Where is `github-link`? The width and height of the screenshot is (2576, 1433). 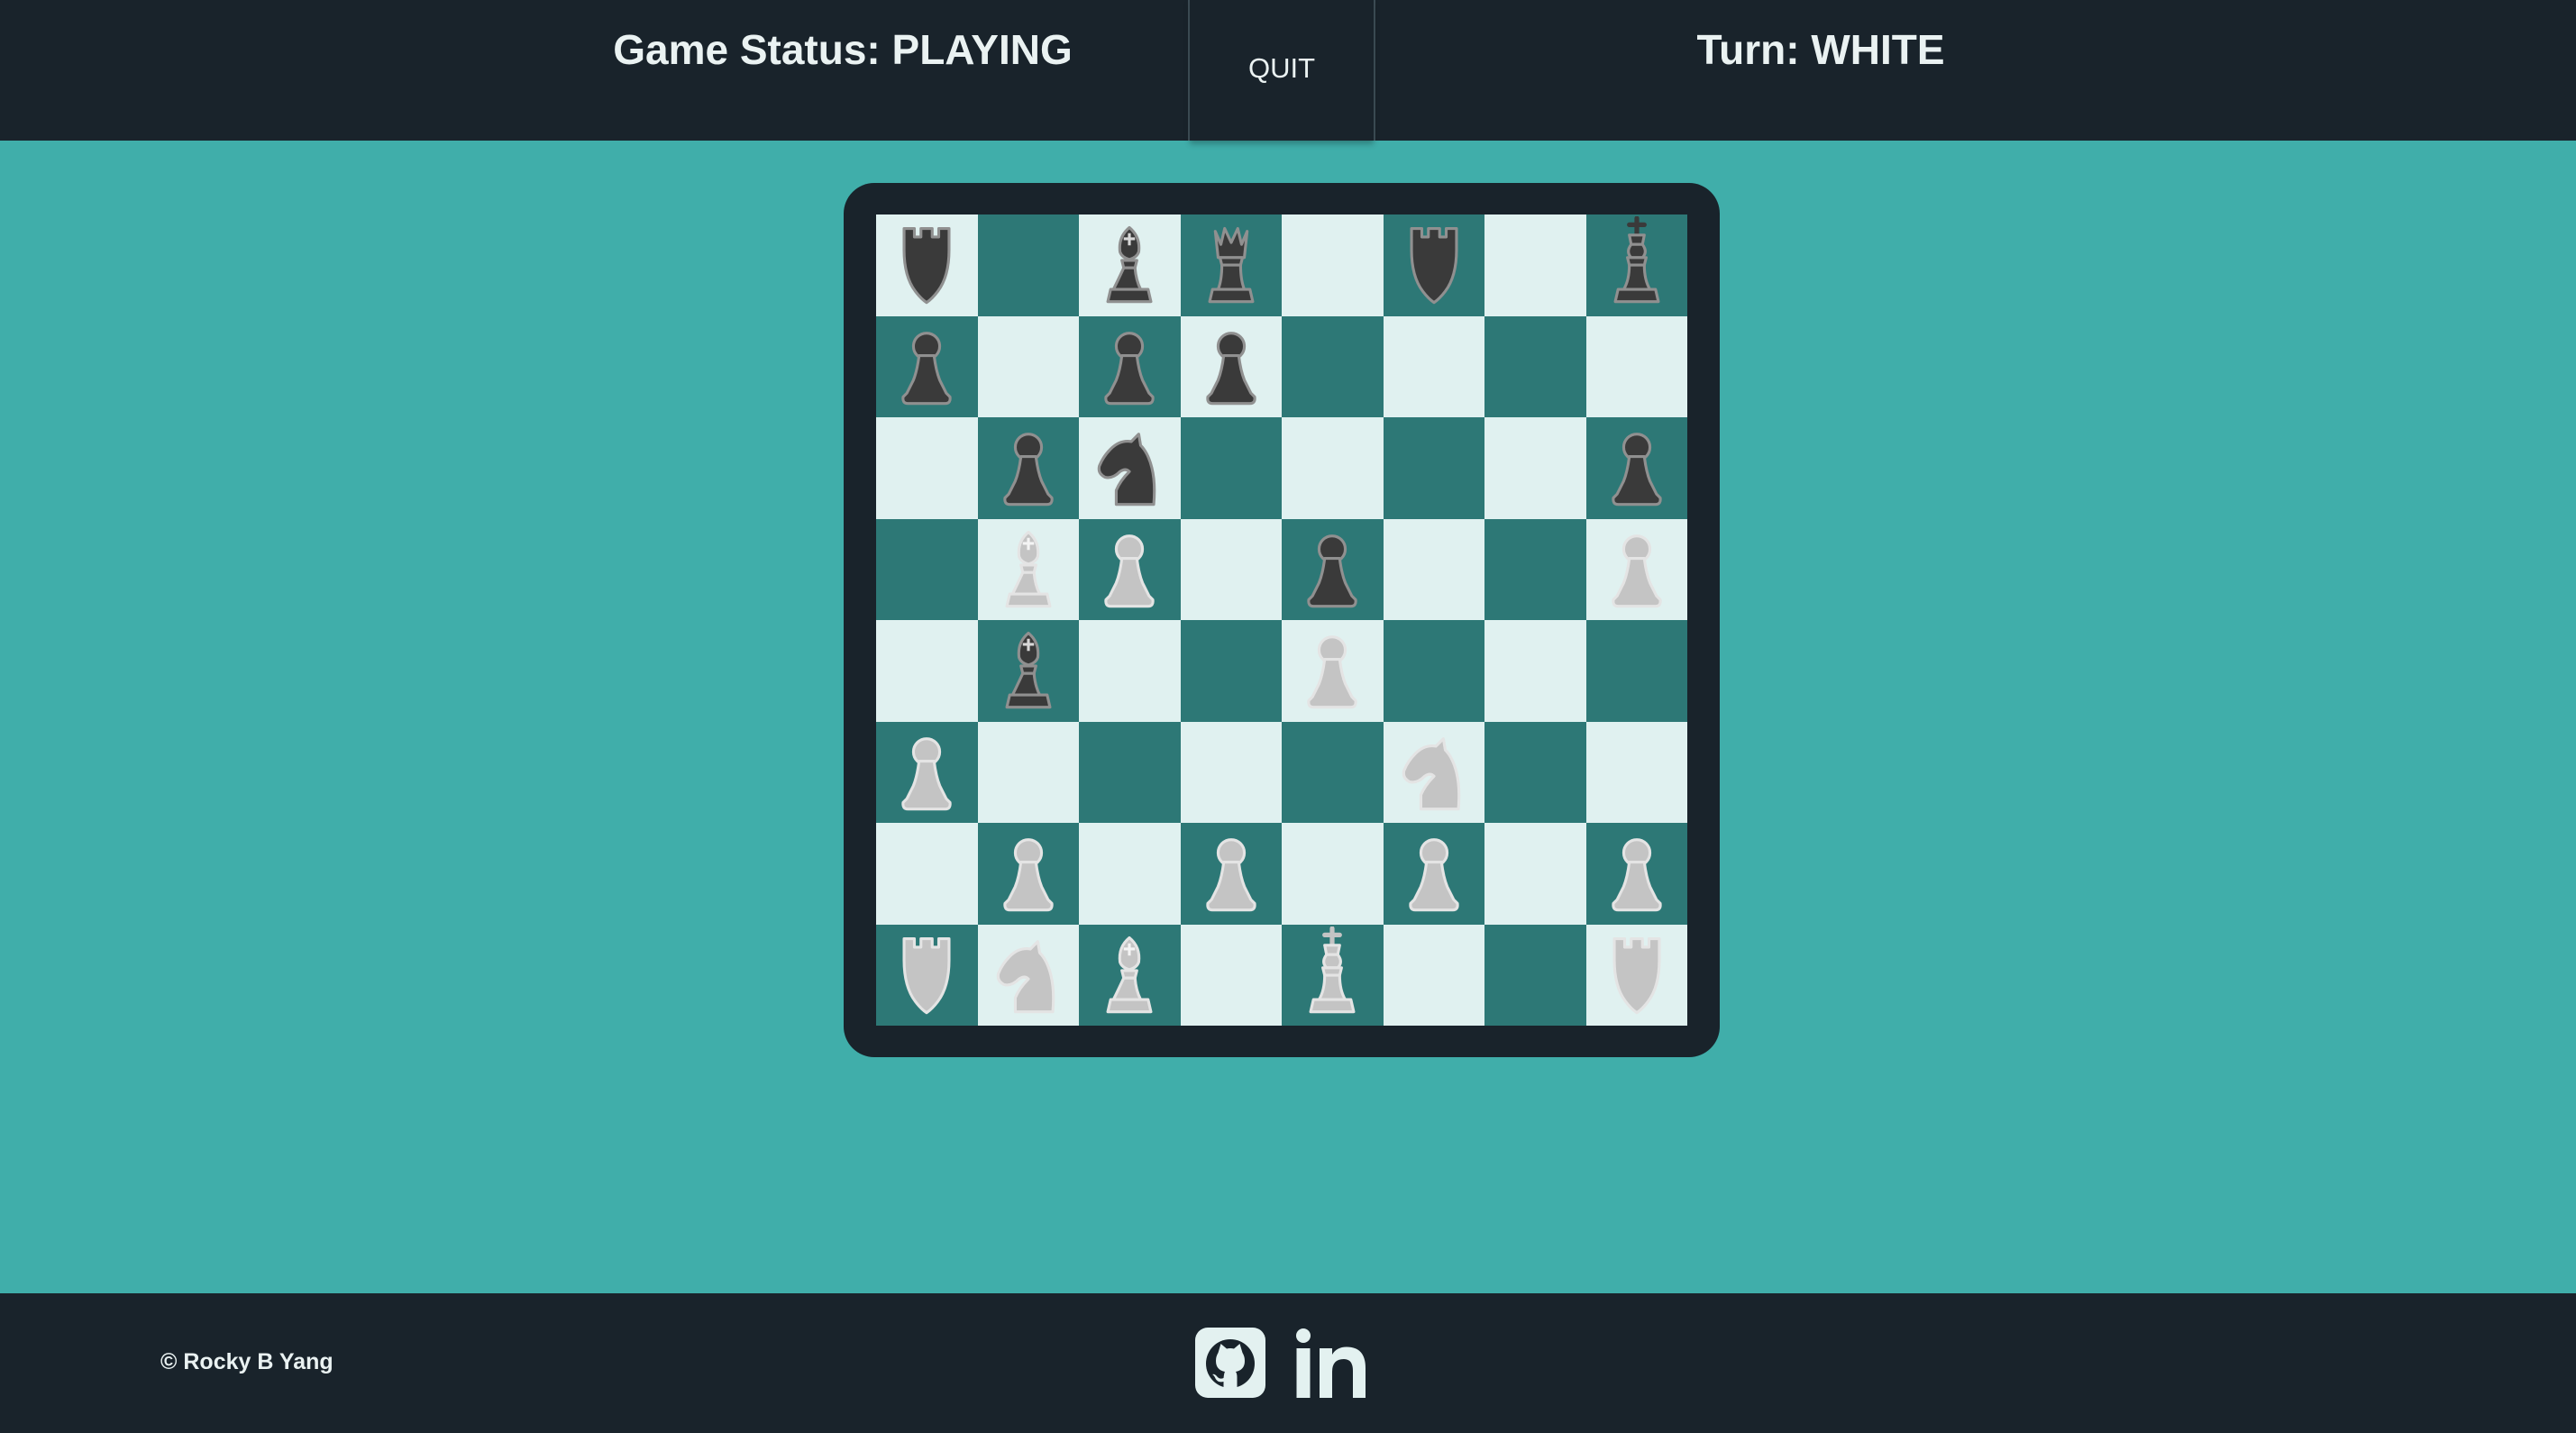
github-link is located at coordinates (1230, 1363).